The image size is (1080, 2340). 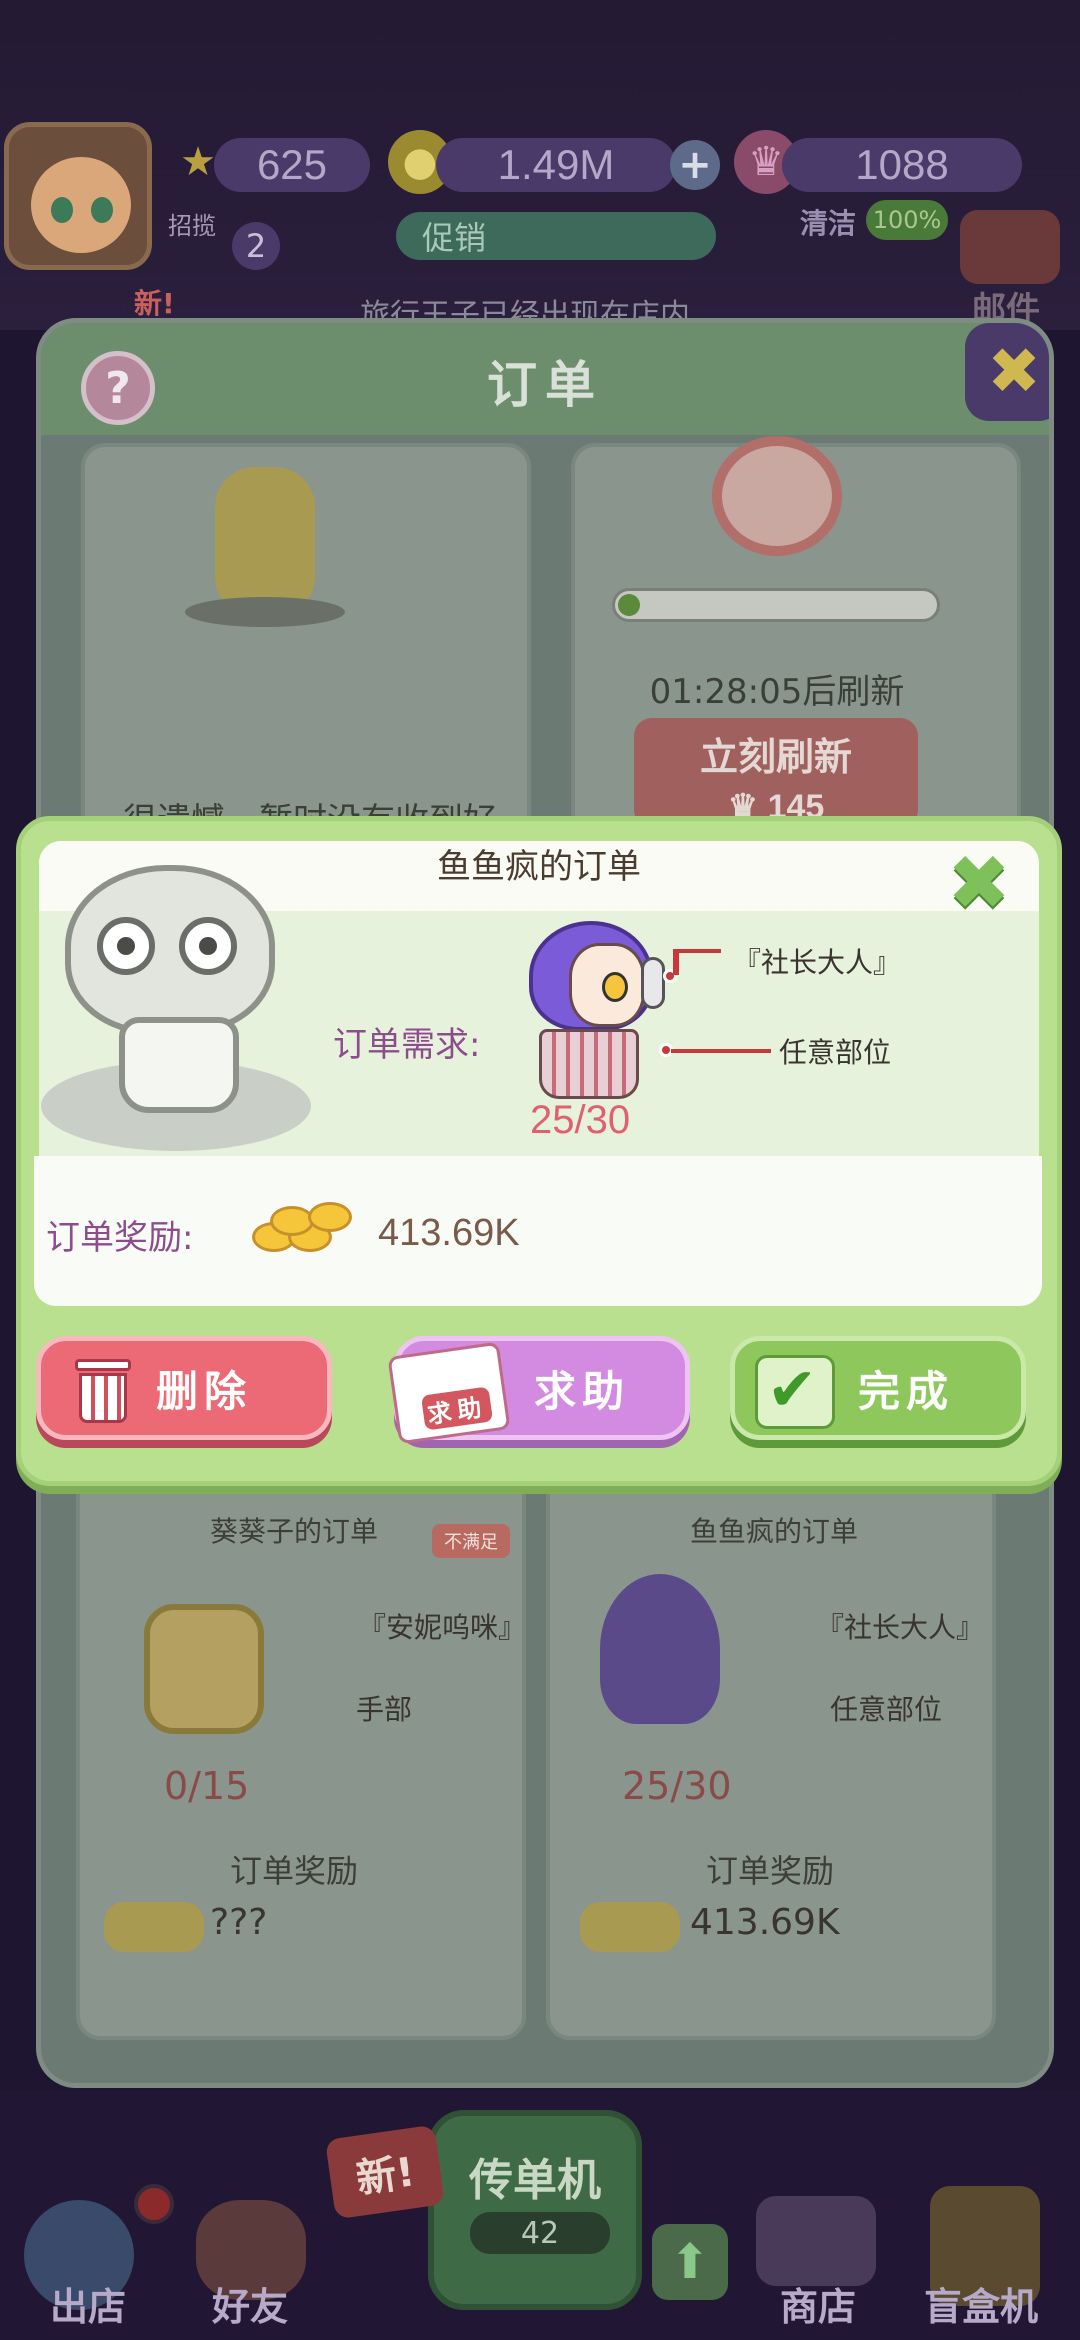 I want to click on flyer-label: 传单机, so click(x=535, y=2180).